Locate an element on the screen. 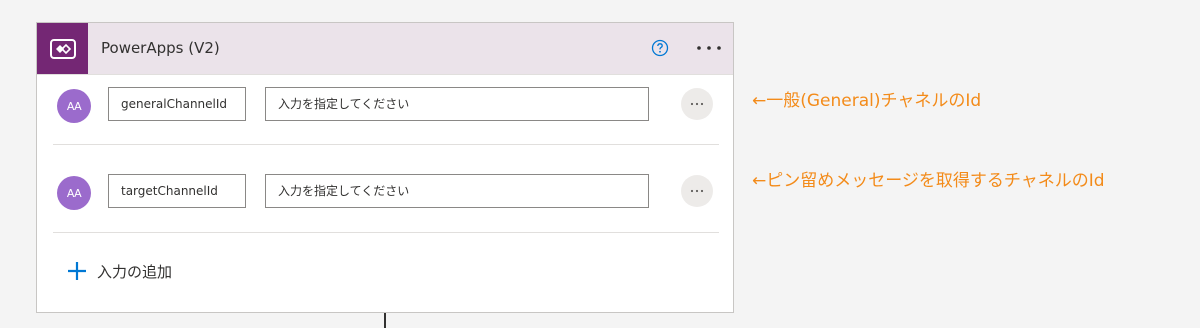 This screenshot has height=328, width=1200. plus-icon is located at coordinates (77, 271).